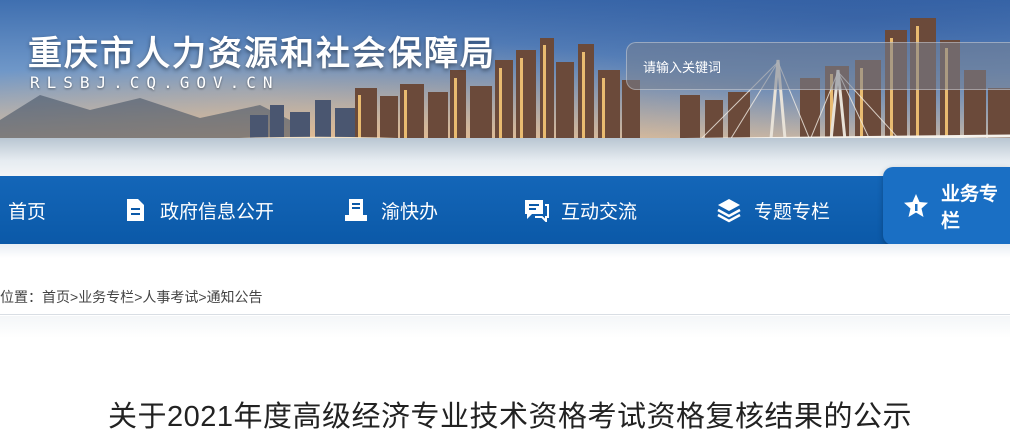  Describe the element at coordinates (21, 297) in the screenshot. I see `breadcrumb-prefix: 位置：` at that location.